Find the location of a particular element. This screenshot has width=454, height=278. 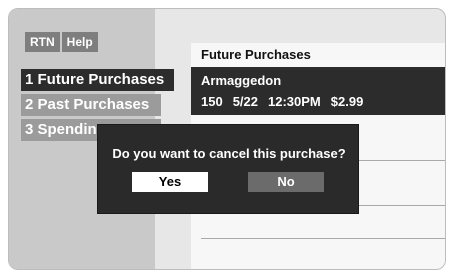

dialog-message: Do you want to cancel this purchase? is located at coordinates (229, 153).